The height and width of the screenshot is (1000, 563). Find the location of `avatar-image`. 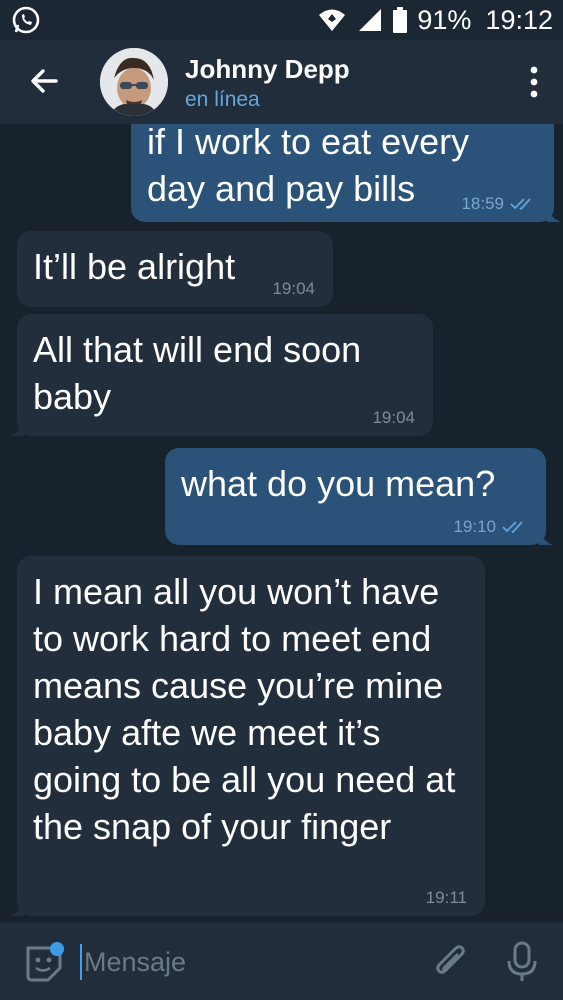

avatar-image is located at coordinates (134, 82).